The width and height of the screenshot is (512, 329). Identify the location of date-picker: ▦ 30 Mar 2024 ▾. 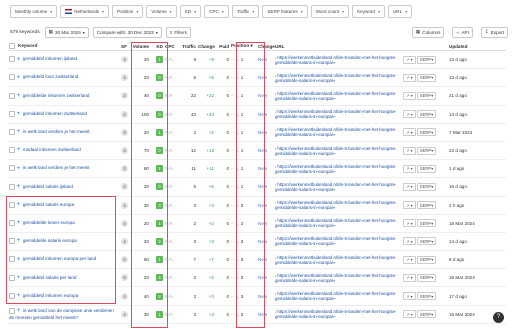
(66, 32).